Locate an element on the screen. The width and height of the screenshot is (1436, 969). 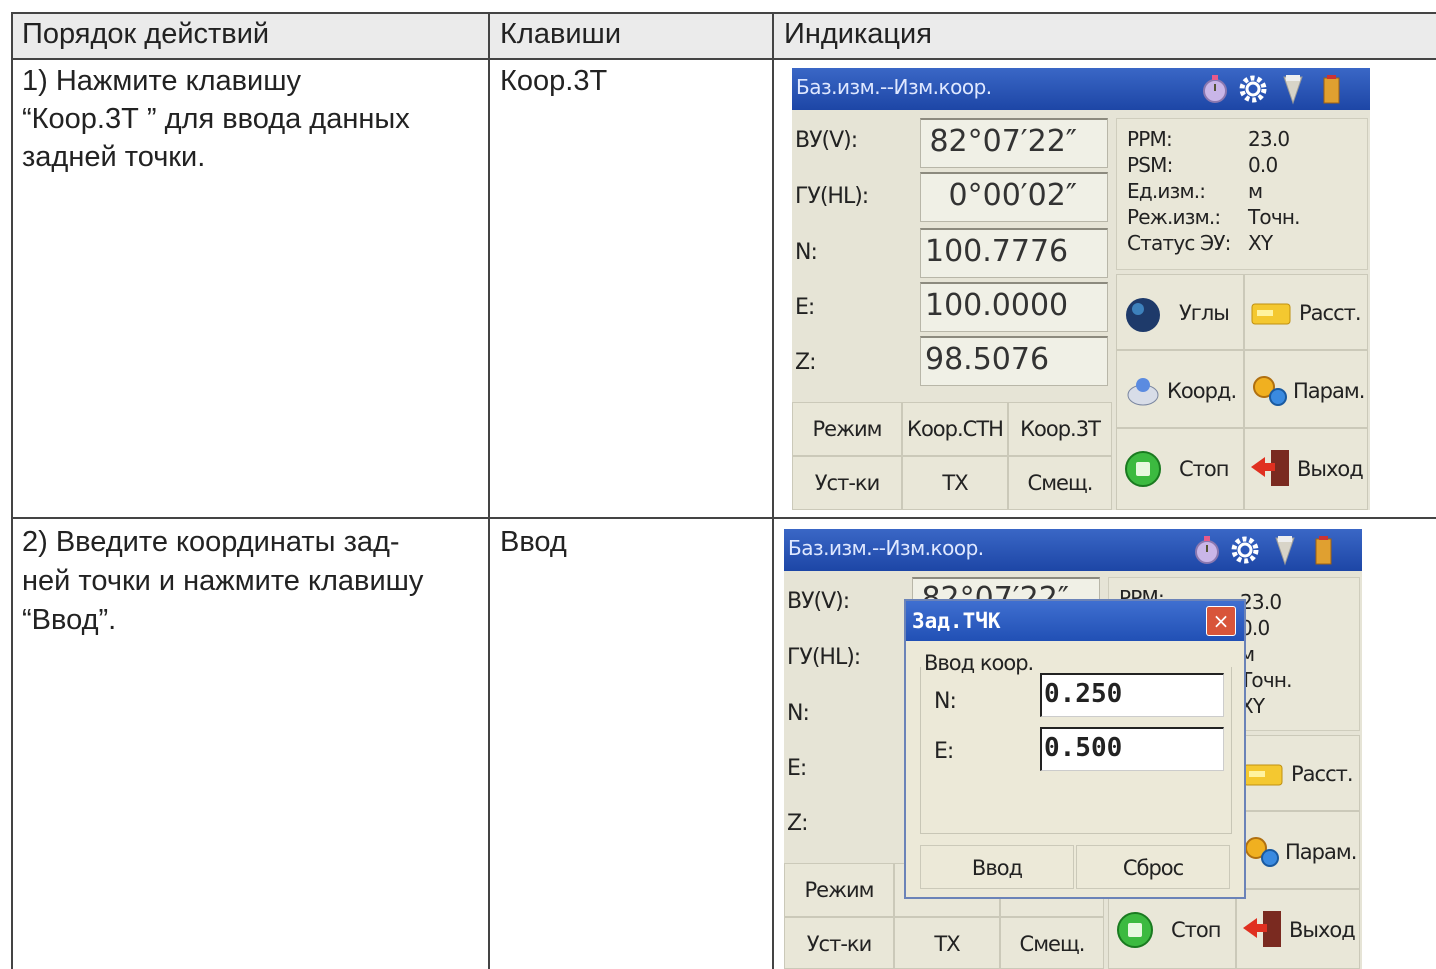
dialog-e-label: E: is located at coordinates (944, 751).